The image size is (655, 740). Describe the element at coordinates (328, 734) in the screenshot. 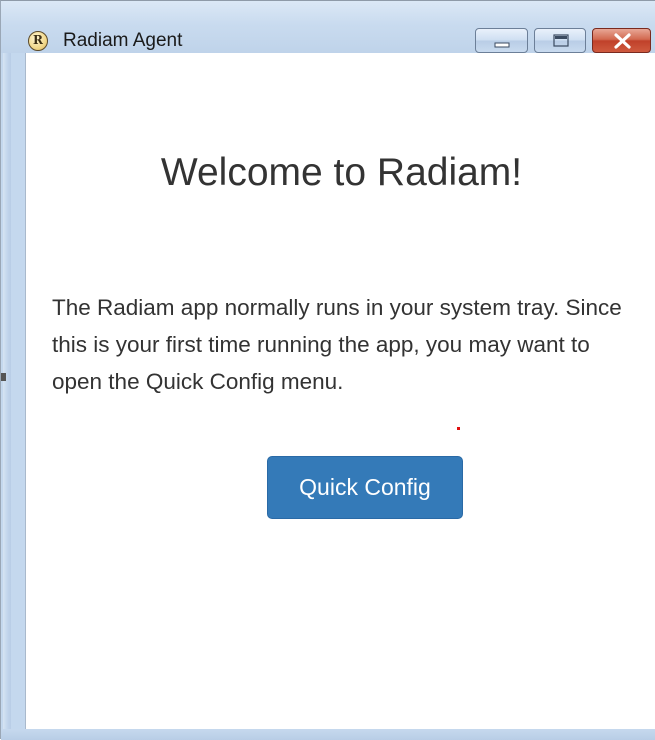

I see `window-bottom-border` at that location.